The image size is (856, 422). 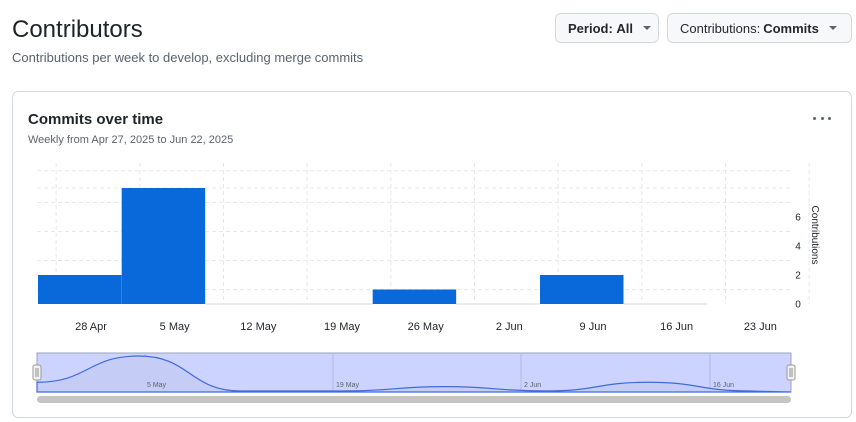 What do you see at coordinates (798, 262) in the screenshot?
I see `y-axis-ticks: 0 2 4 6` at bounding box center [798, 262].